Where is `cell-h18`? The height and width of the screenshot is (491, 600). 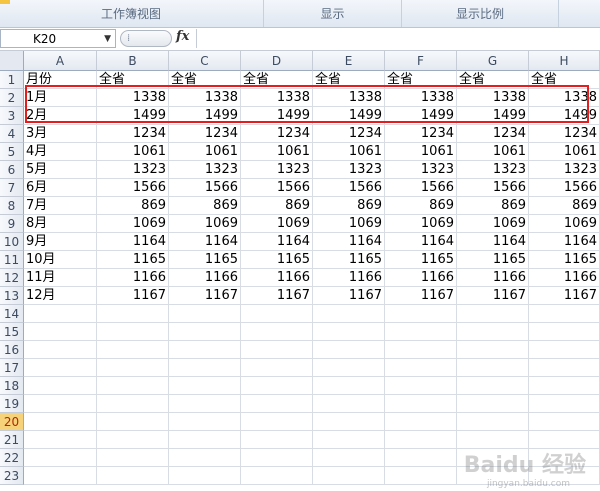
cell-h18 is located at coordinates (564, 386).